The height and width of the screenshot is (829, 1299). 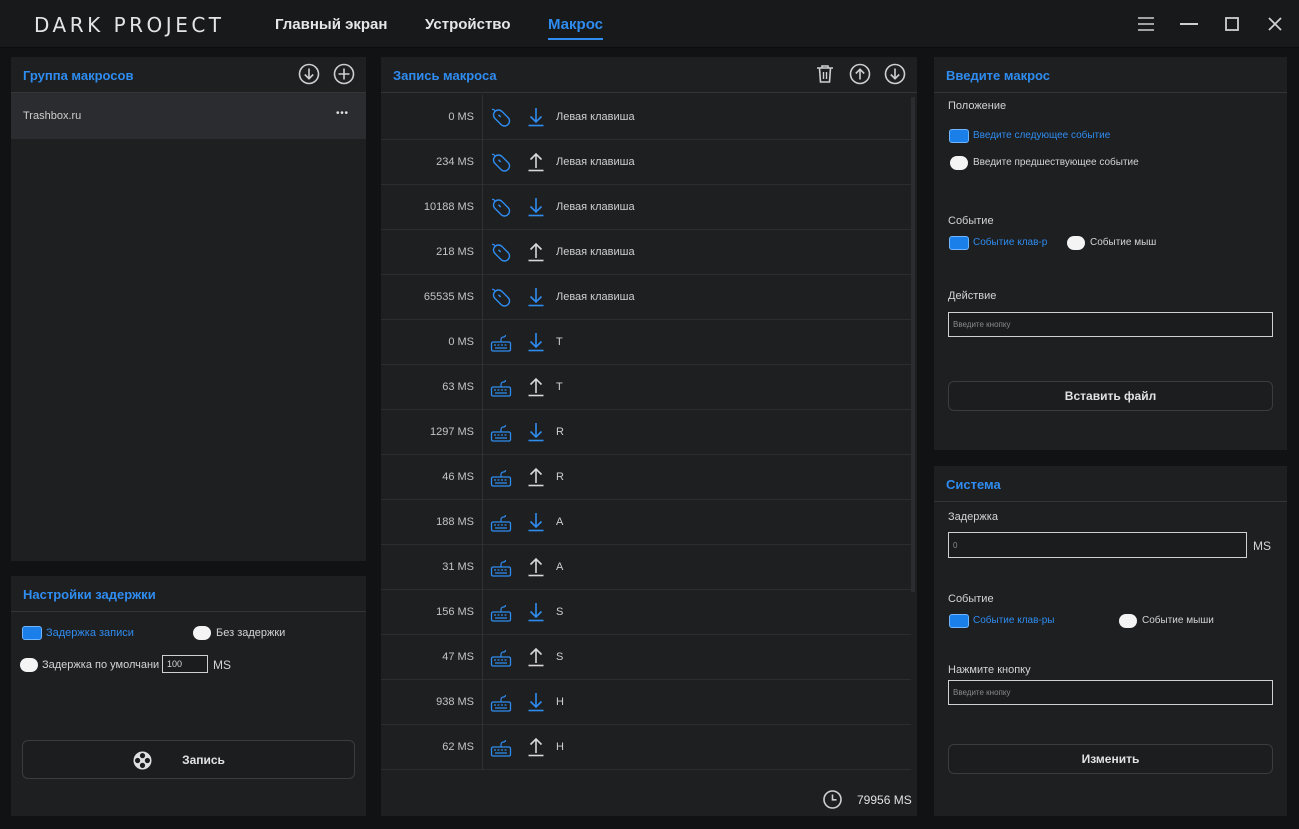 What do you see at coordinates (29, 665) in the screenshot?
I see `default-delay-toggle` at bounding box center [29, 665].